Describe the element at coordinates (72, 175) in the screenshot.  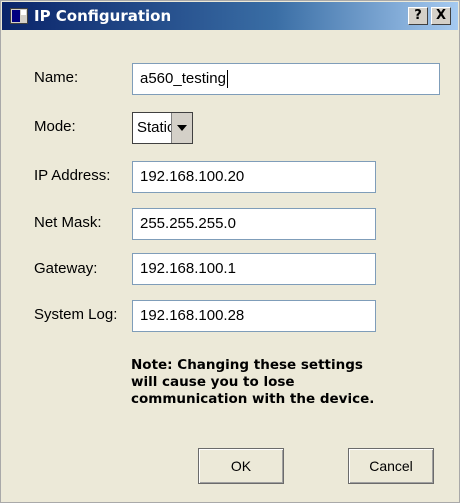
I see `ip-address-label: IP Address:` at that location.